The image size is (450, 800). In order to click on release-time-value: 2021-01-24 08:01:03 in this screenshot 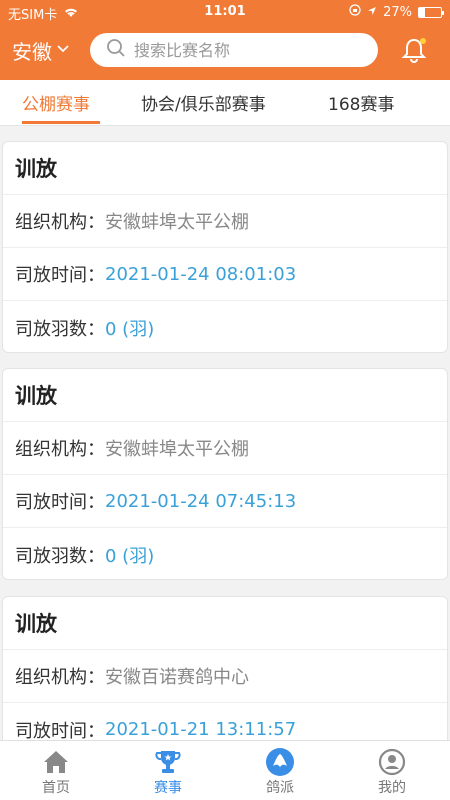, I will do `click(201, 274)`.